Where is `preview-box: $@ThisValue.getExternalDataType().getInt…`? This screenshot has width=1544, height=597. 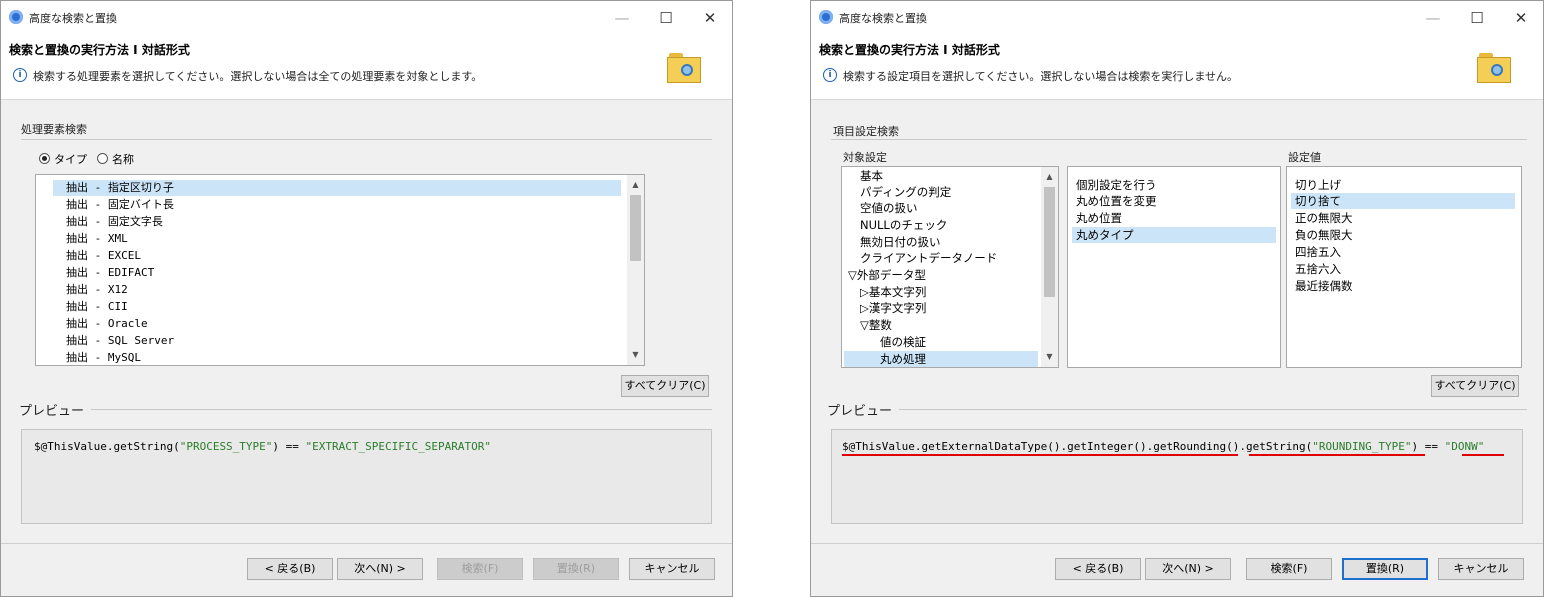
preview-box: $@ThisValue.getExternalDataType().getInt… is located at coordinates (1177, 476).